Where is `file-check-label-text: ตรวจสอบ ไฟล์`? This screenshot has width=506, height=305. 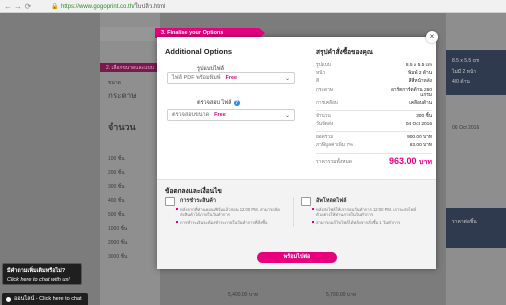 file-check-label-text: ตรวจสอบ ไฟล์ is located at coordinates (214, 103).